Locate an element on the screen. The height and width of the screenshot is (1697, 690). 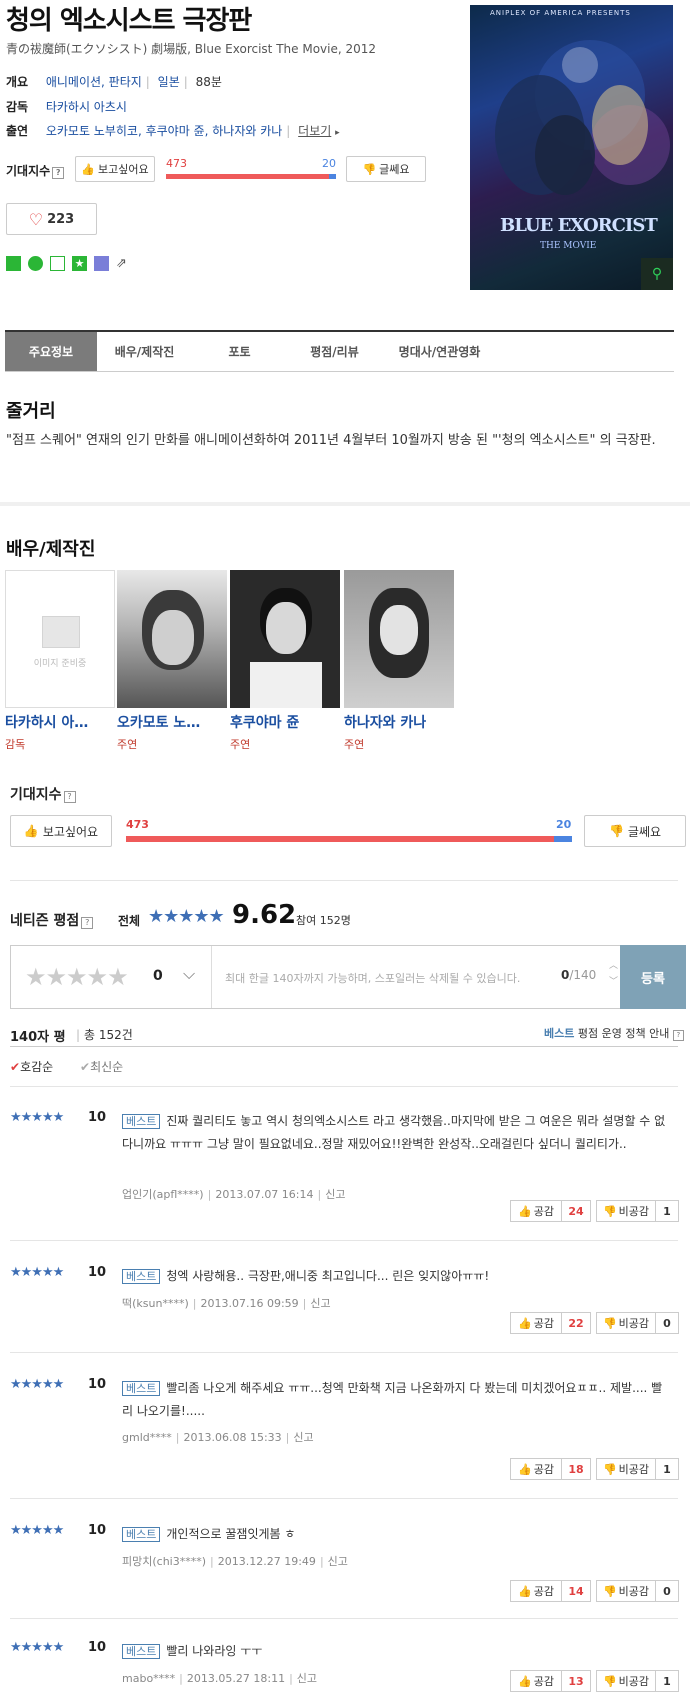
sort-like: ✔호감순 is located at coordinates (31, 1066).